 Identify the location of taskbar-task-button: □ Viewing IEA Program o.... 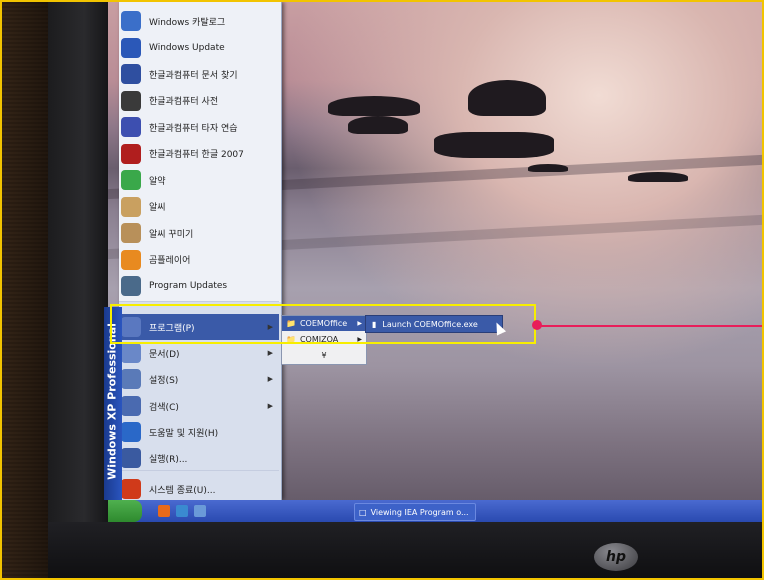
(415, 512).